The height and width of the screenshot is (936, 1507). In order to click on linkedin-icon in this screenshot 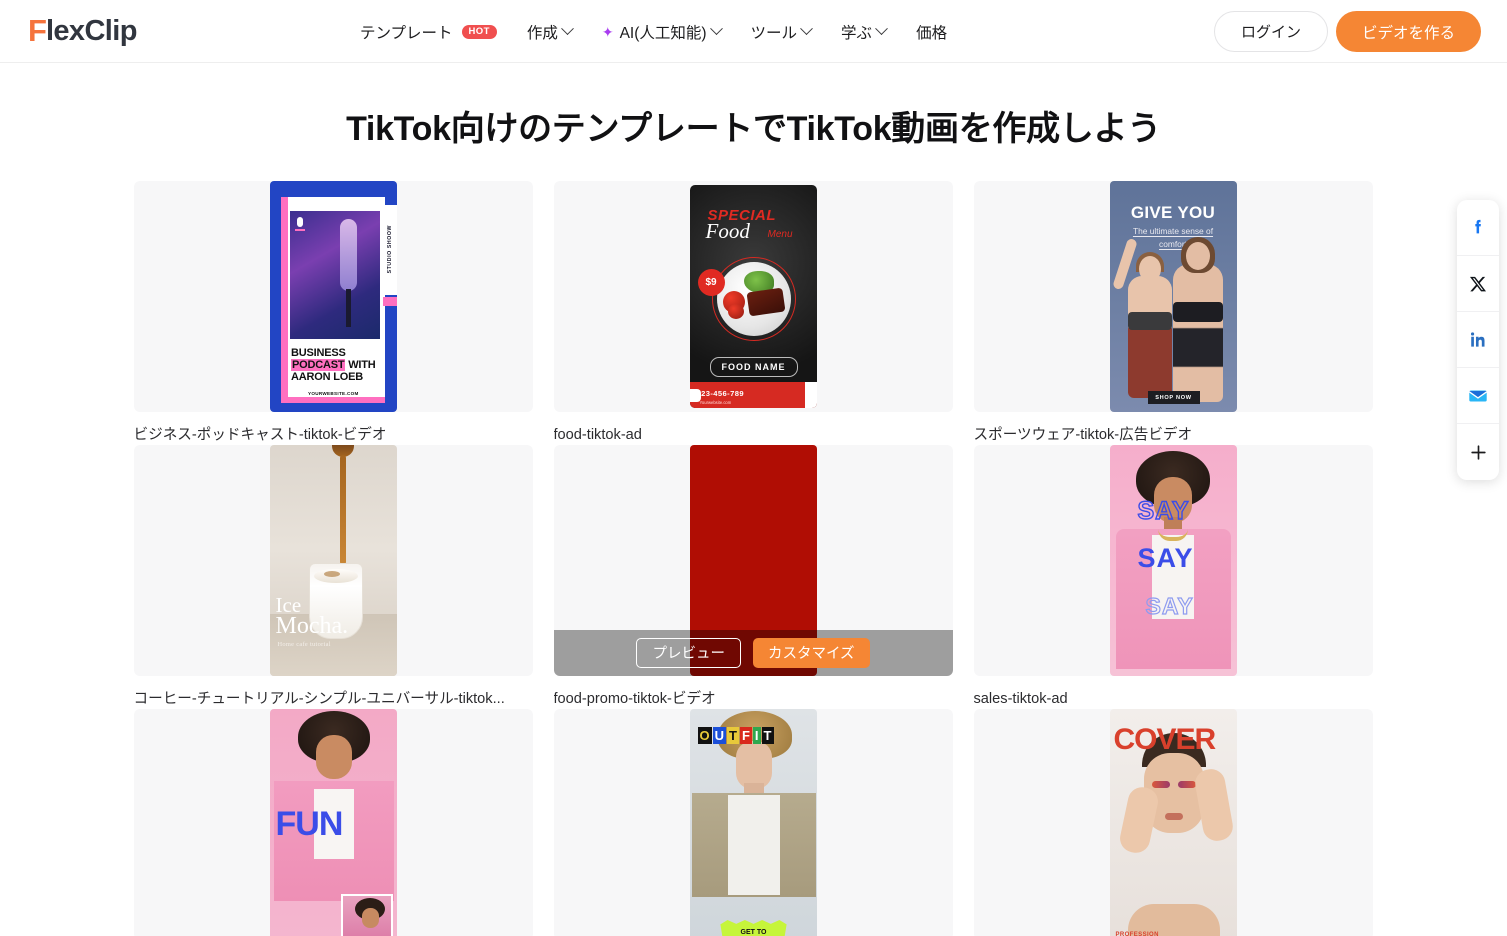, I will do `click(1477, 339)`.